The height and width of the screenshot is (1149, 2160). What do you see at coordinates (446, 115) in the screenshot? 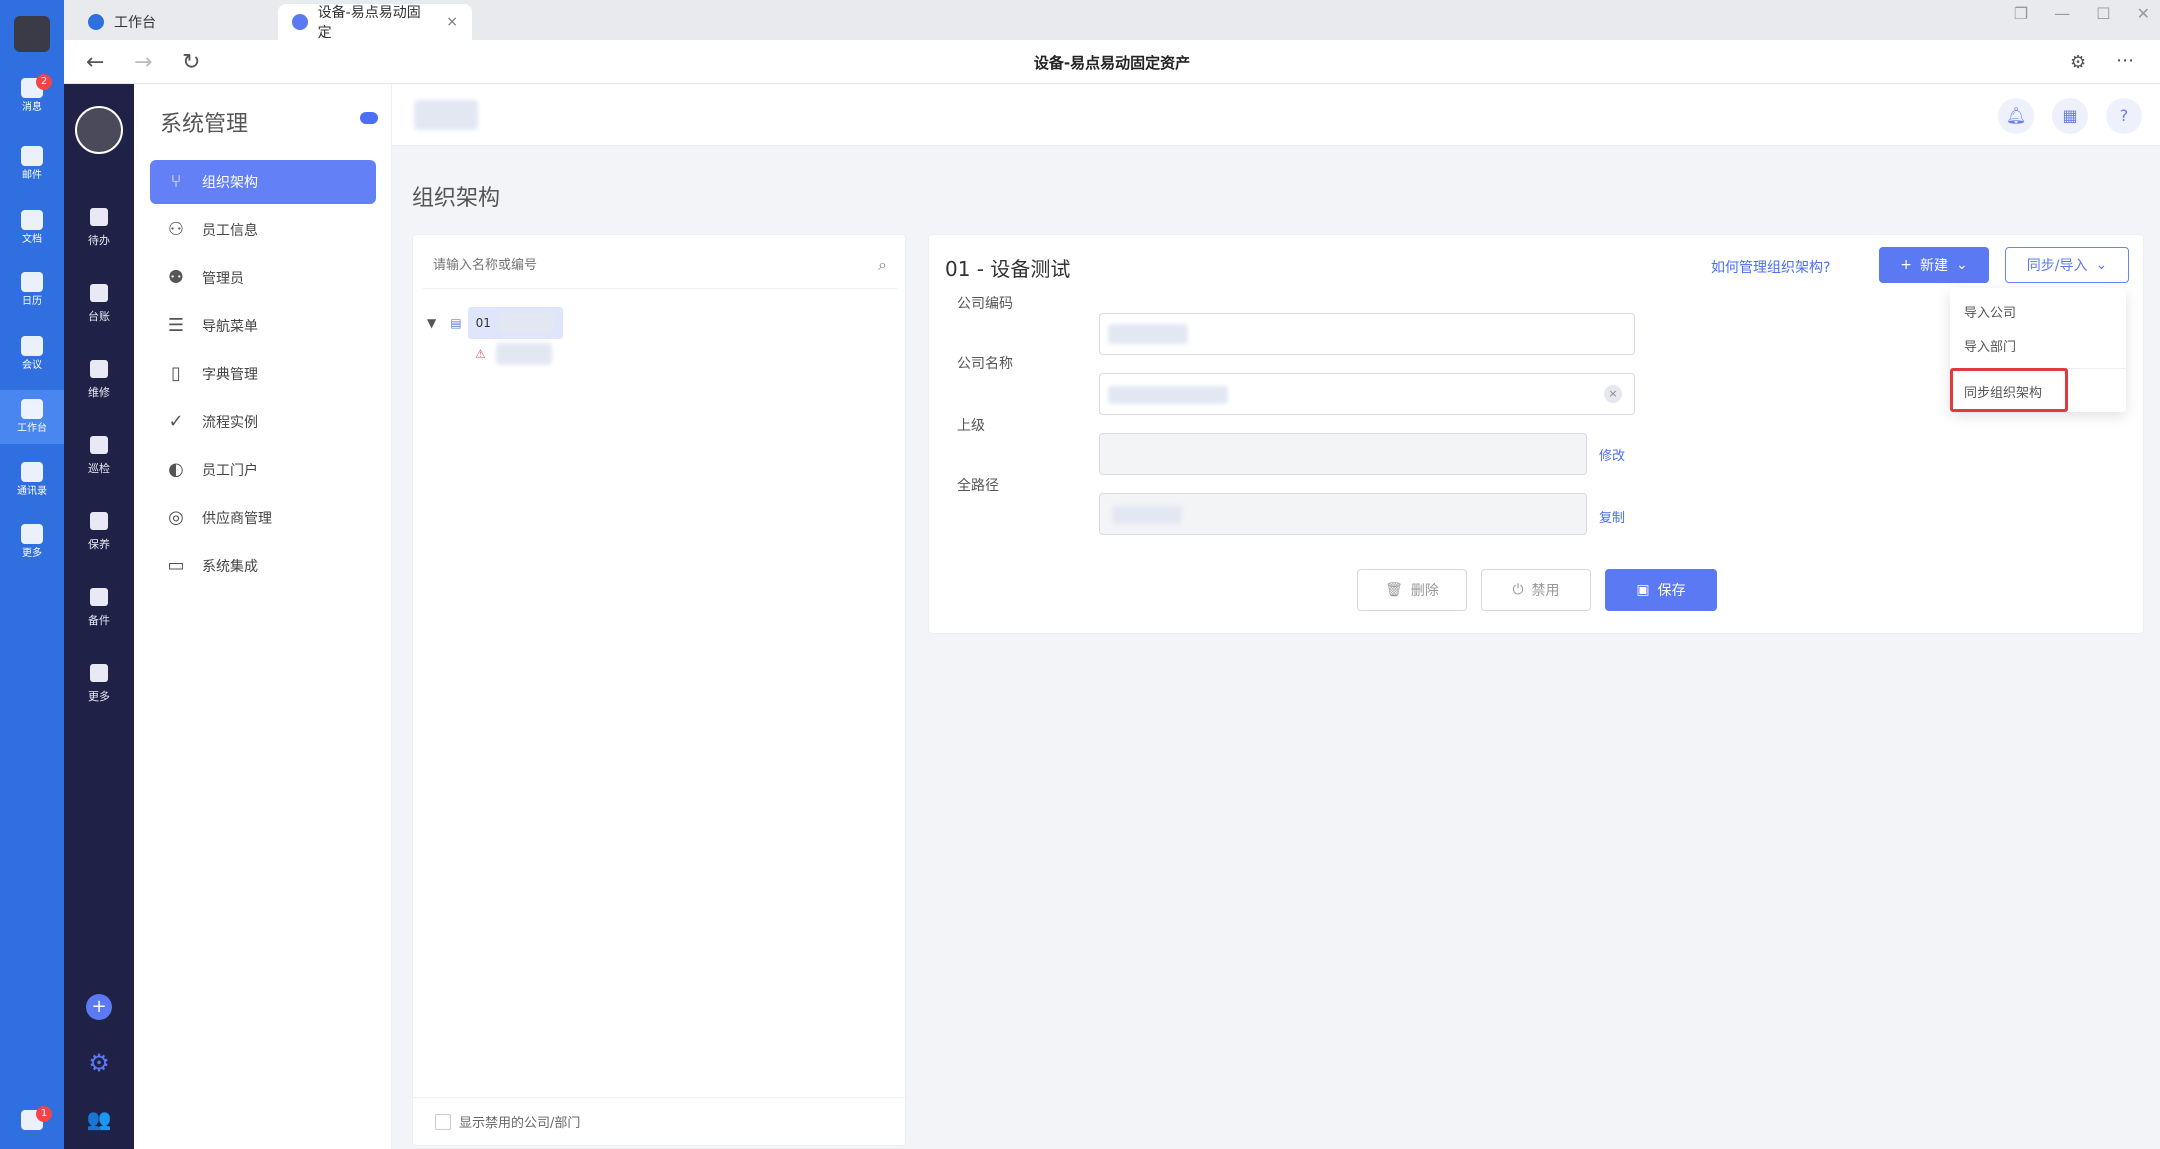
I see `breadcrumb` at bounding box center [446, 115].